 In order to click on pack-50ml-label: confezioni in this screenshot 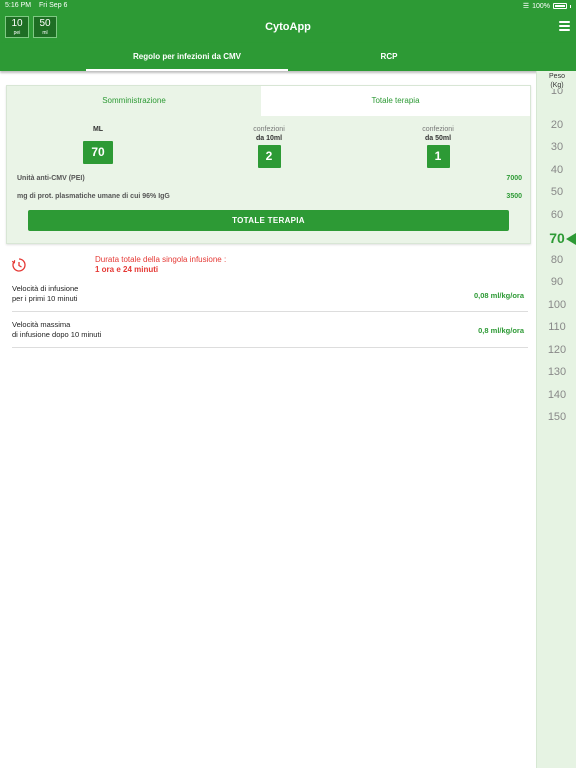, I will do `click(438, 129)`.